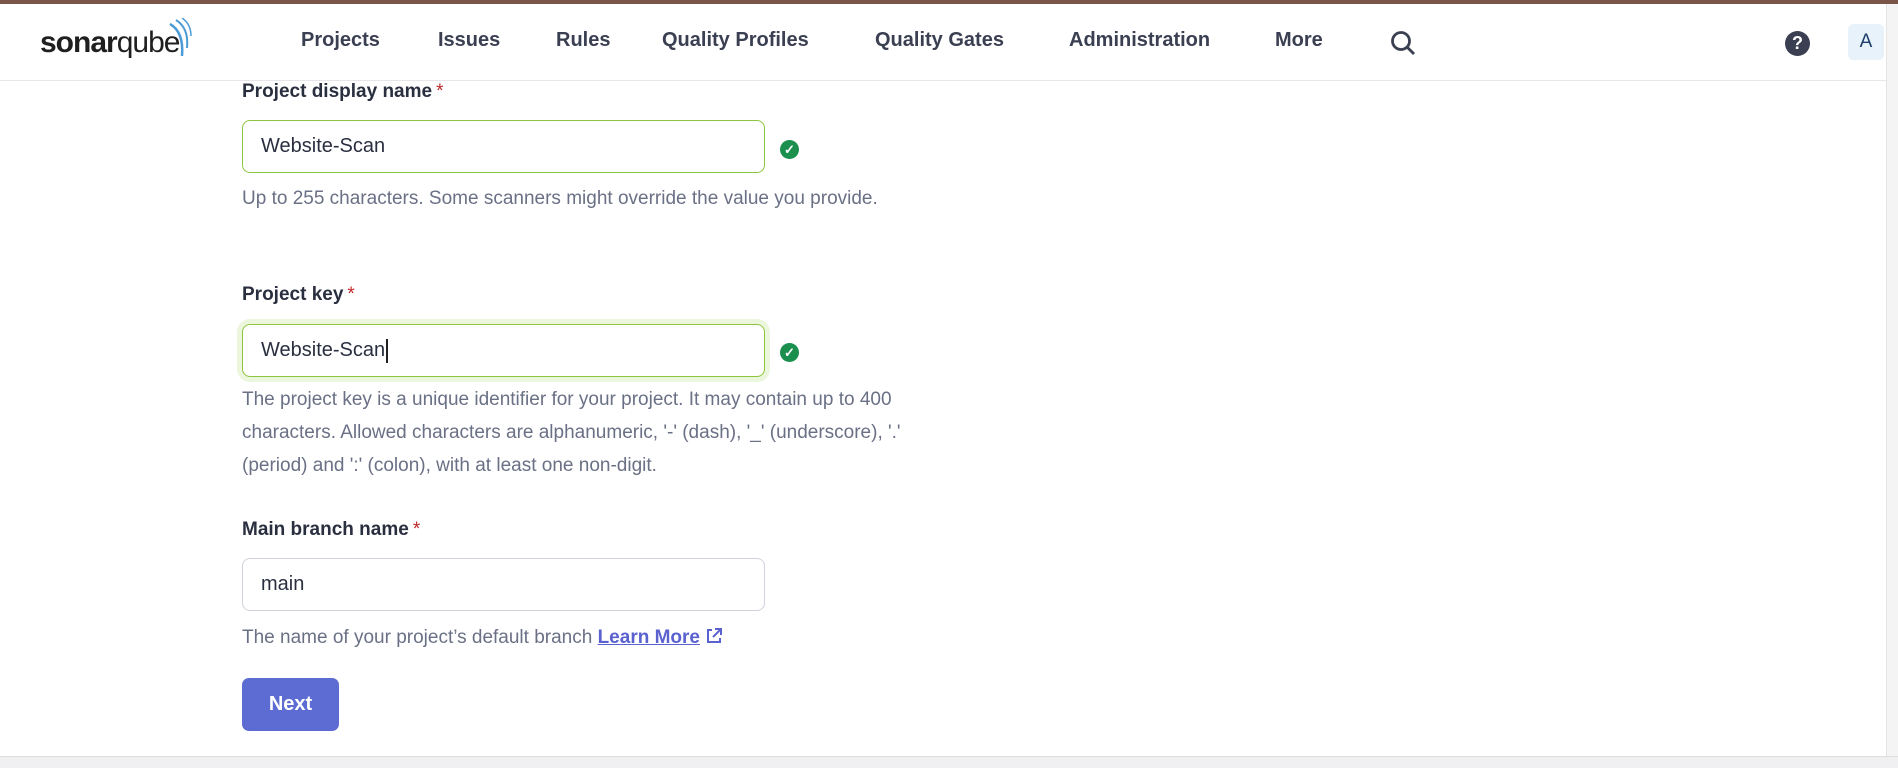 The height and width of the screenshot is (768, 1898). I want to click on nav-administration: Administration, so click(1139, 40).